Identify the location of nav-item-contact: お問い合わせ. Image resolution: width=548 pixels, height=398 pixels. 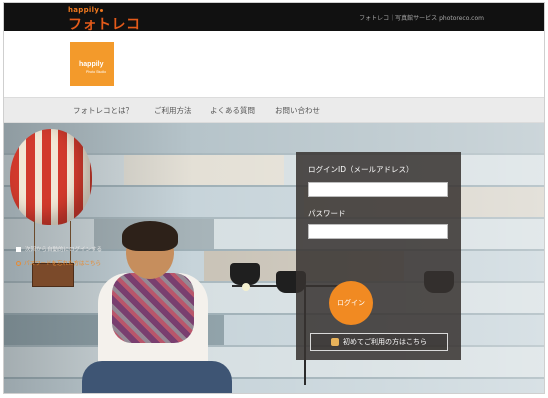
(297, 110).